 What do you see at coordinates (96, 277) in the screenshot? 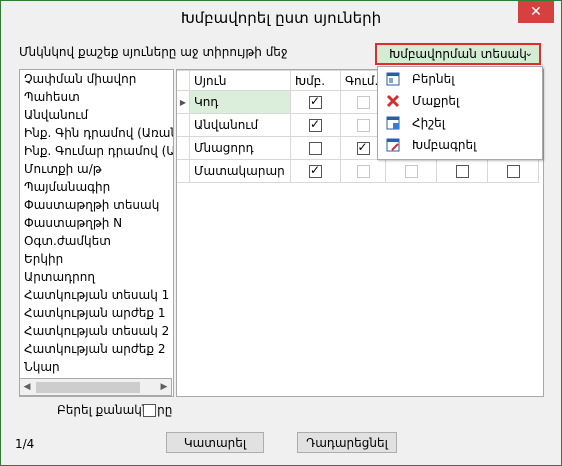
I see `available-column-item: Արտադրող` at bounding box center [96, 277].